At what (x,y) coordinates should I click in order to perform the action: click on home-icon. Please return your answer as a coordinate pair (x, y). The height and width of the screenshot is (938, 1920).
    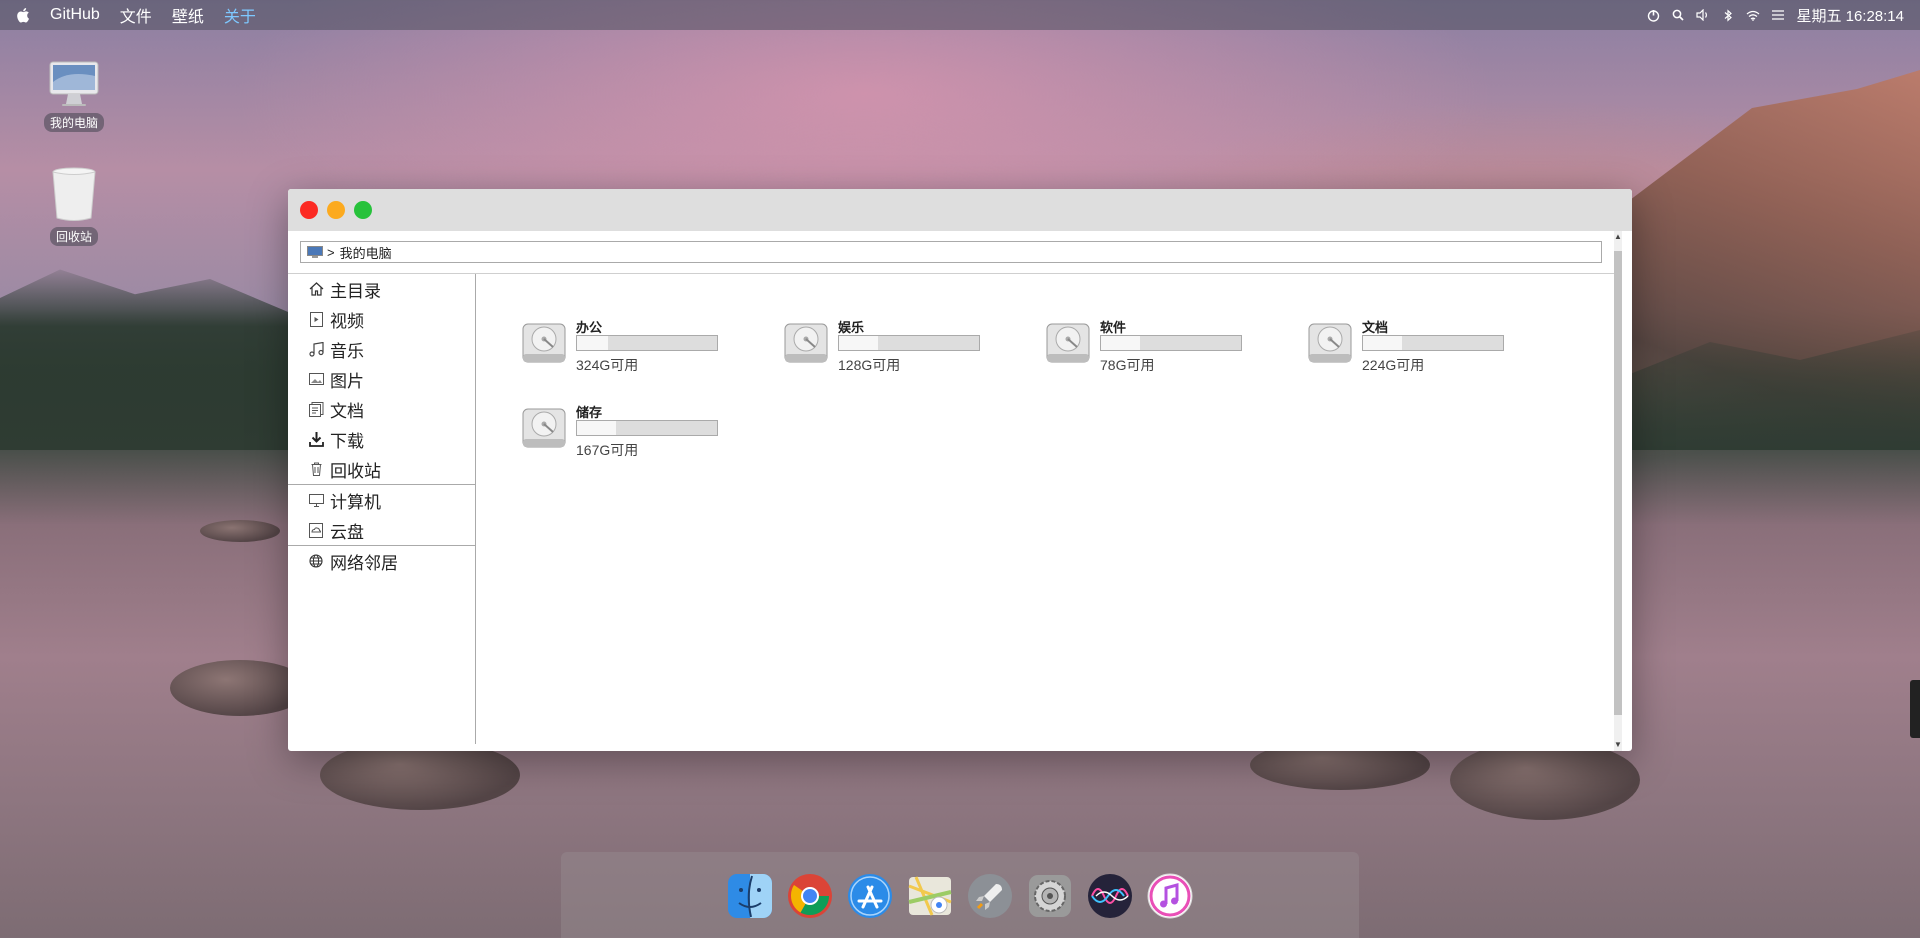
    Looking at the image, I should click on (316, 289).